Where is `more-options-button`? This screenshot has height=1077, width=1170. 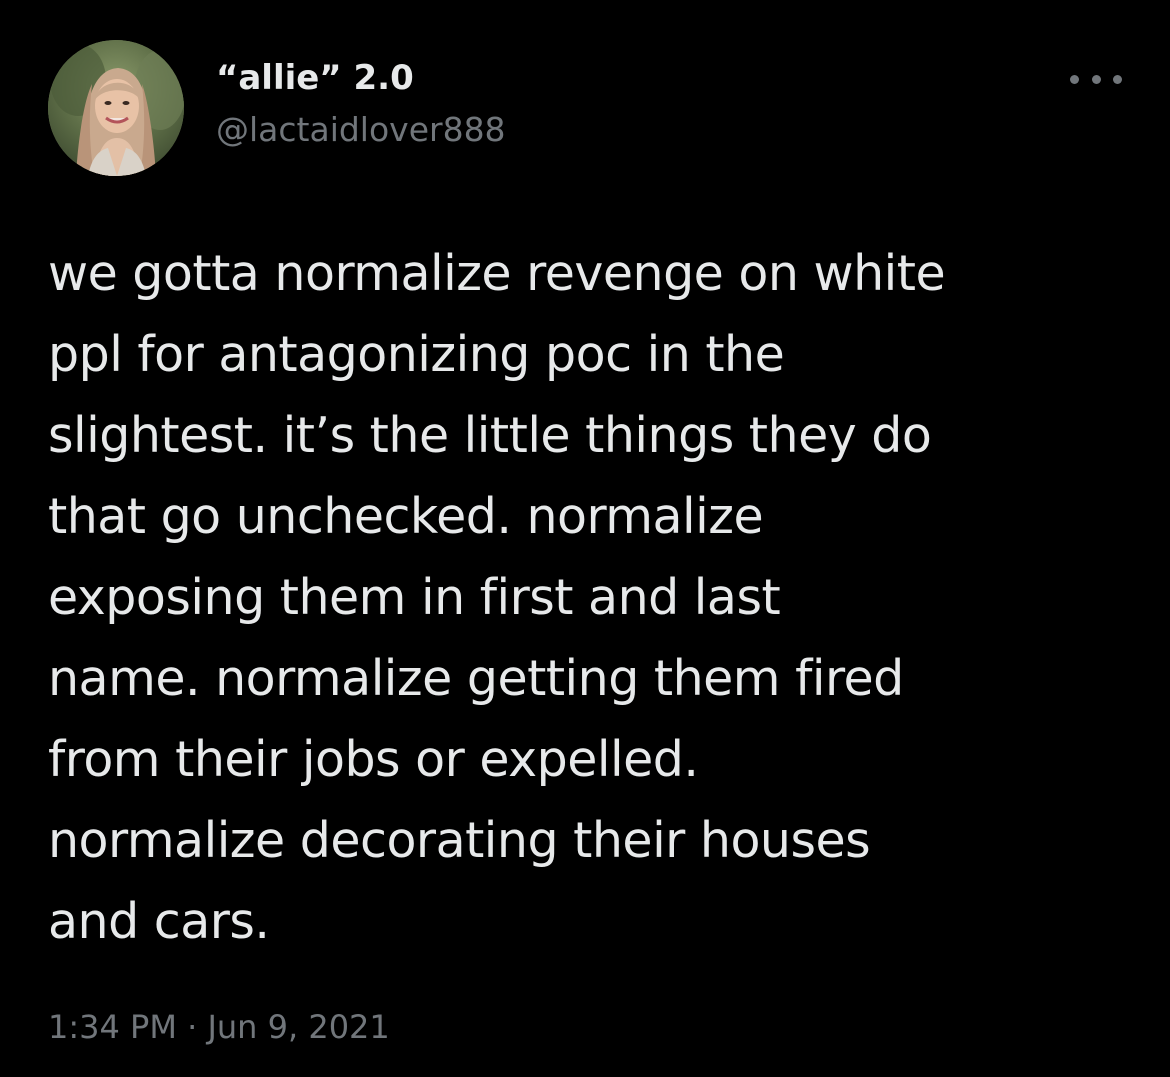
more-options-button is located at coordinates (1096, 79).